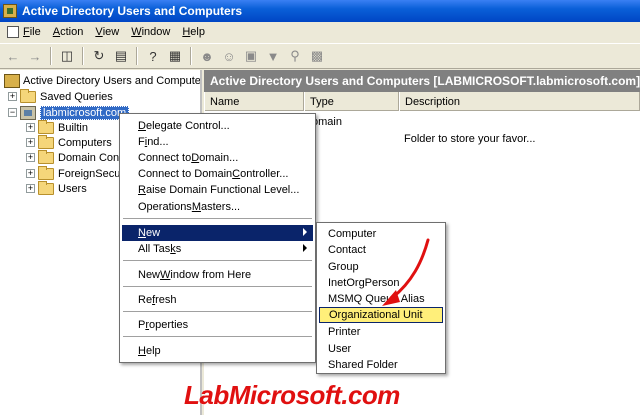  Describe the element at coordinates (320, 32) in the screenshot. I see `menu-bar: File Action View Window Help` at that location.